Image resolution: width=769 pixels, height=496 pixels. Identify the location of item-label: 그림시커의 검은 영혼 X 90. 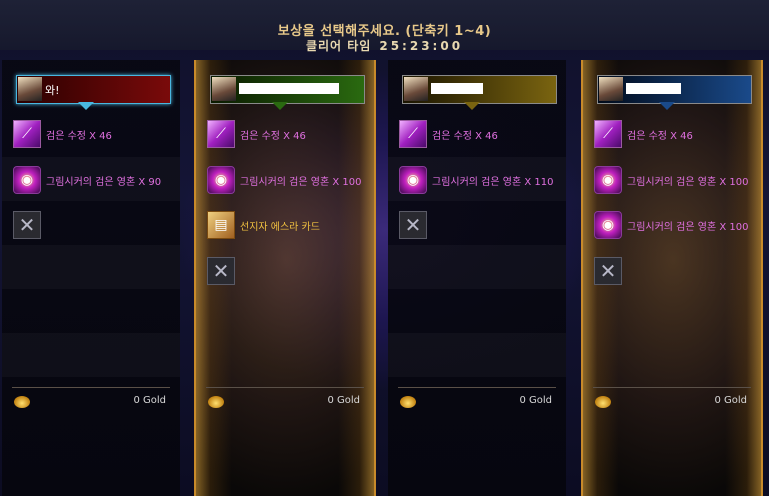
(104, 182).